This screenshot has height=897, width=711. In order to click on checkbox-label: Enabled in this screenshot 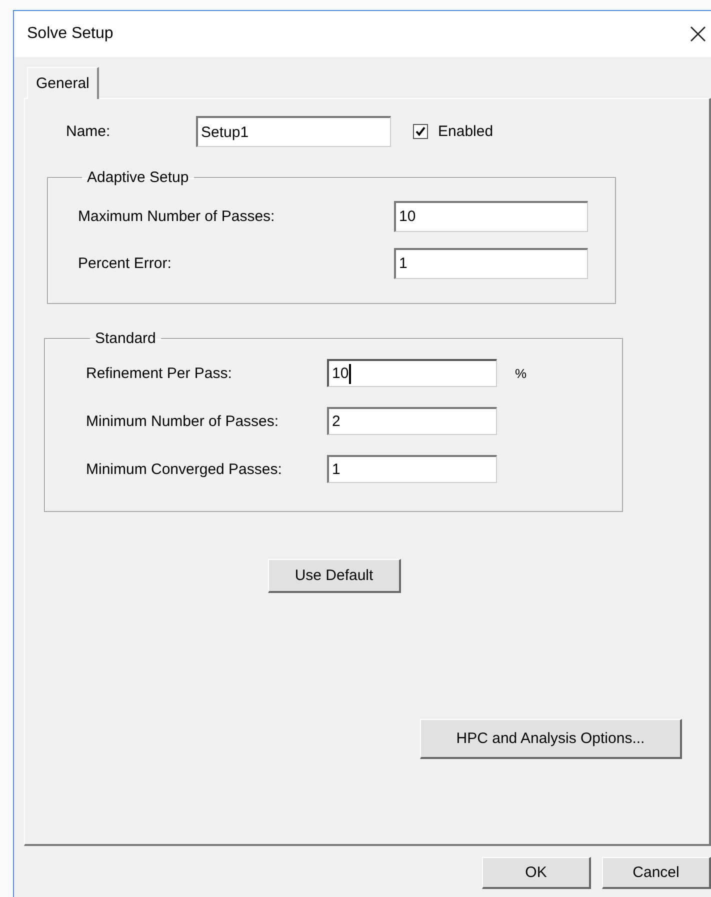, I will do `click(466, 131)`.